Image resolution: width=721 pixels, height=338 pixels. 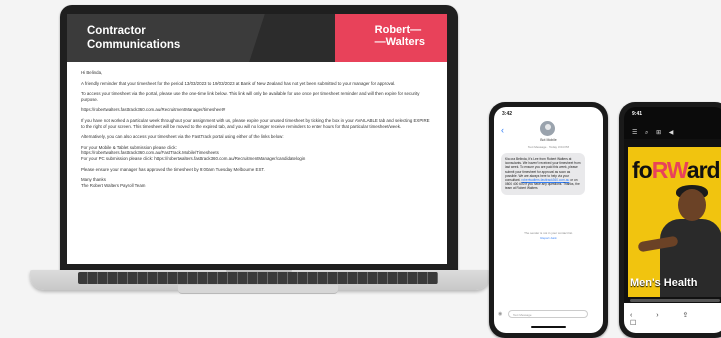 I want to click on banner-title: Contractor Communications, so click(x=167, y=38).